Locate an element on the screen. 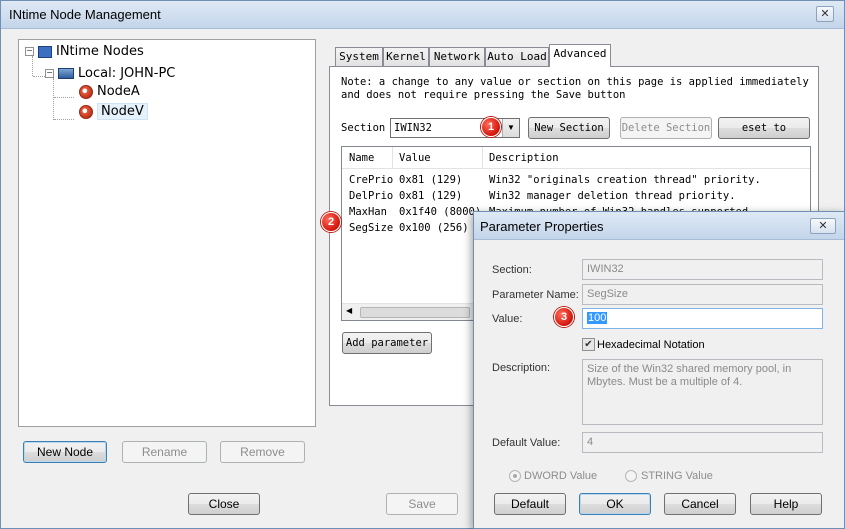  close-button: Close is located at coordinates (224, 504).